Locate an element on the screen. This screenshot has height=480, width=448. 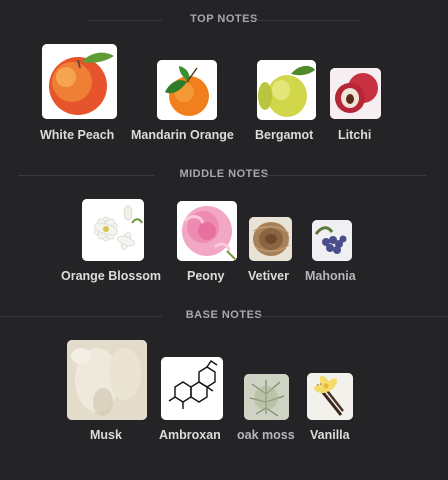
mandarin-orange-icon is located at coordinates (187, 90).